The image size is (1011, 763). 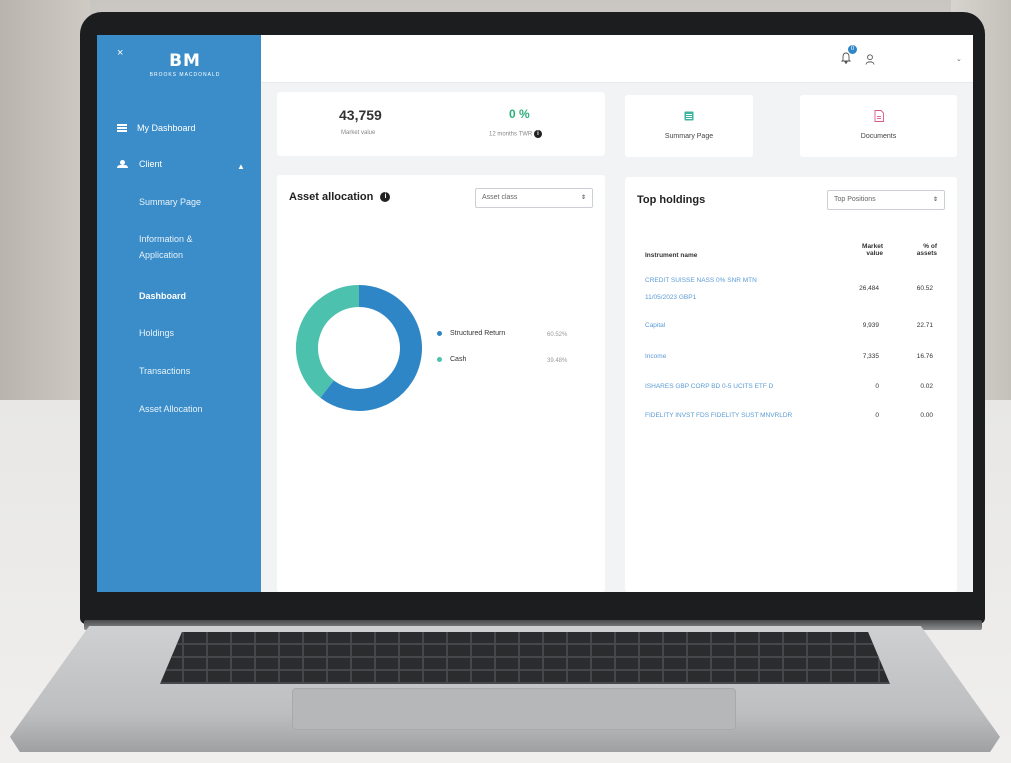 What do you see at coordinates (924, 288) in the screenshot?
I see `holding-pct: 60.52` at bounding box center [924, 288].